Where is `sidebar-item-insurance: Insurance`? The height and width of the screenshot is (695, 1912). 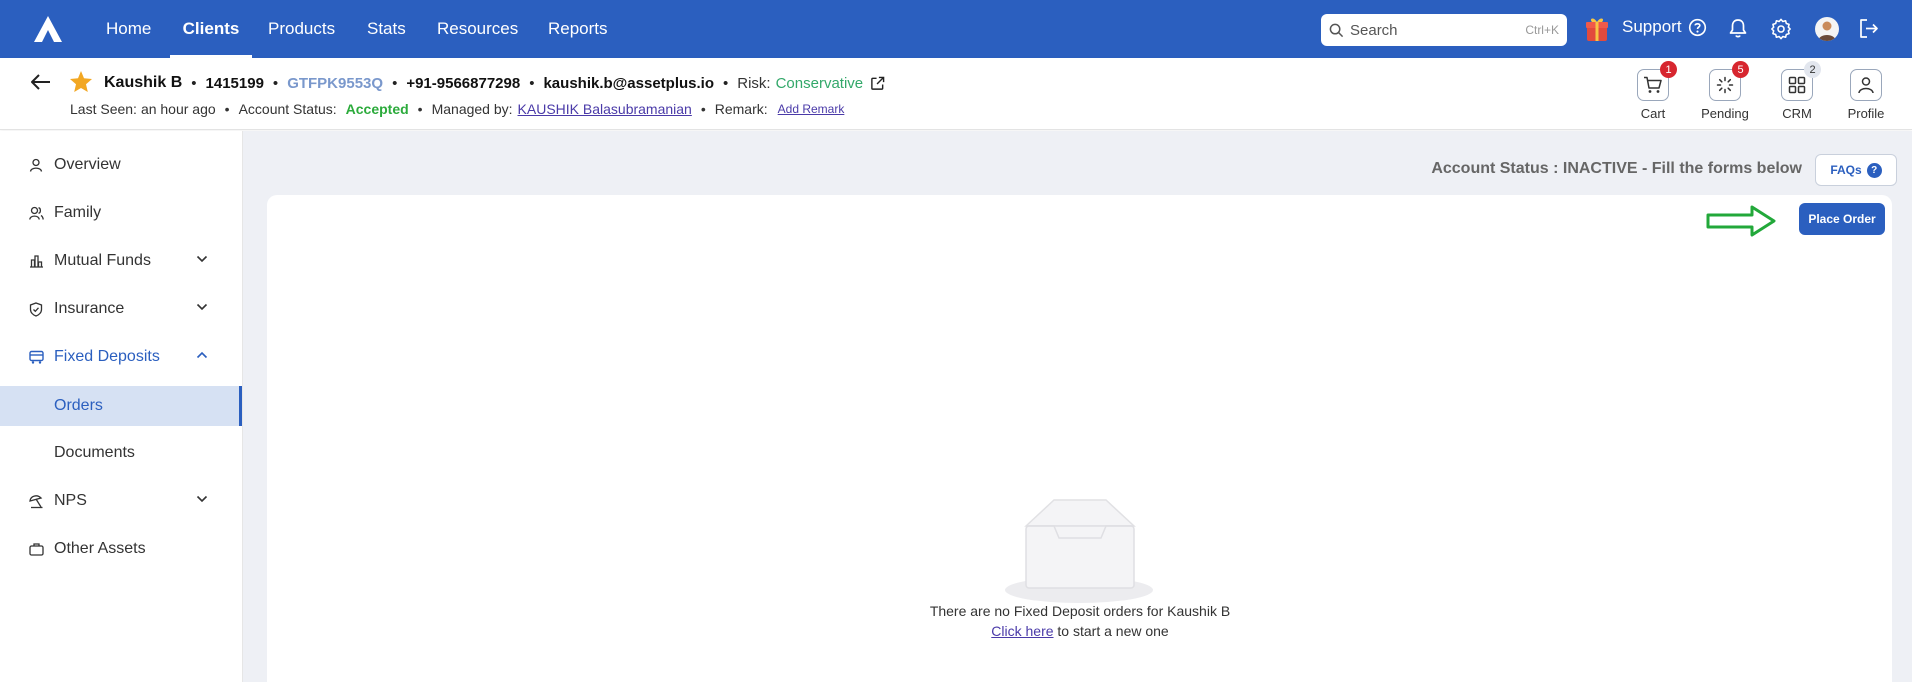 sidebar-item-insurance: Insurance is located at coordinates (121, 309).